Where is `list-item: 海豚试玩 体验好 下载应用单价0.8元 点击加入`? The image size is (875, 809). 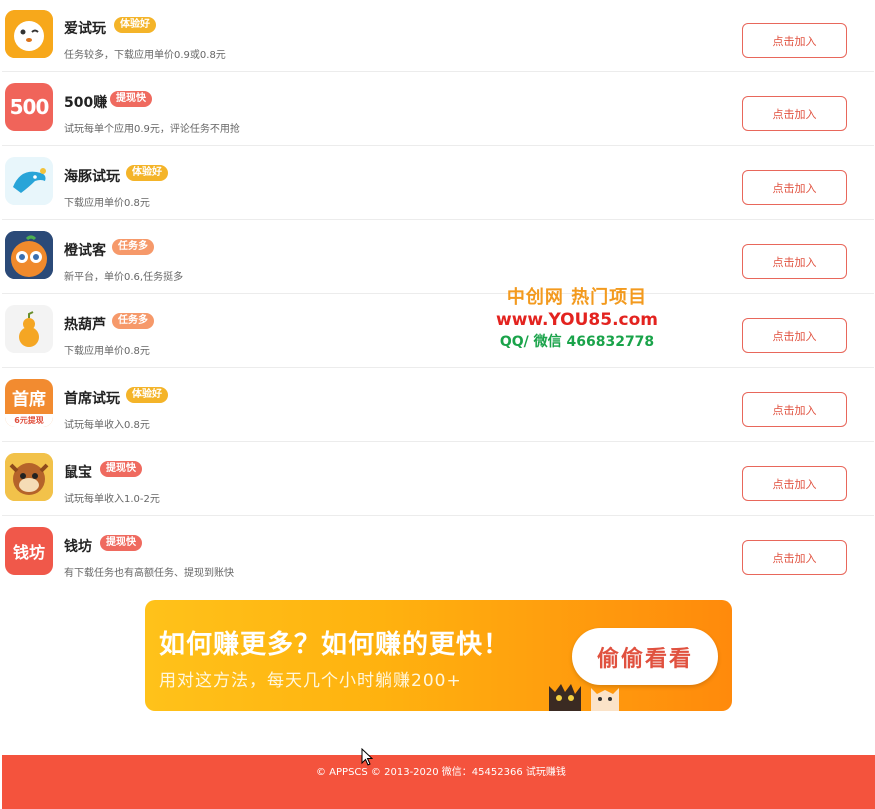
list-item: 海豚试玩 体验好 下载应用单价0.8元 点击加入 is located at coordinates (438, 183).